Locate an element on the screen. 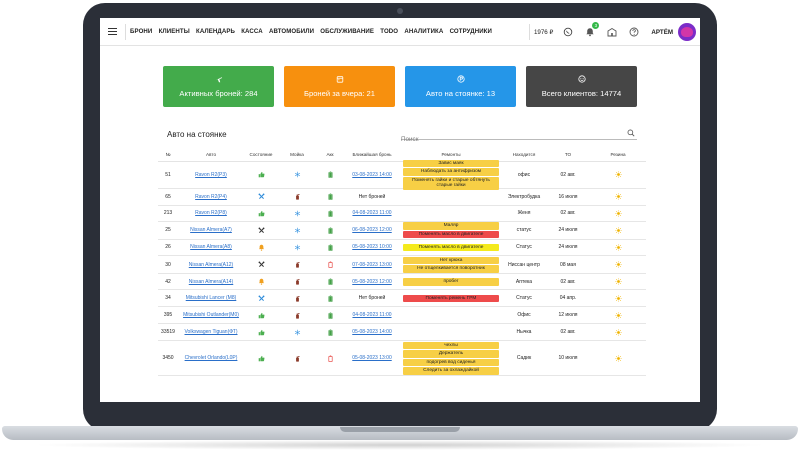 This screenshot has width=800, height=457. car-link: Ravon R2(P8) is located at coordinates (211, 213).